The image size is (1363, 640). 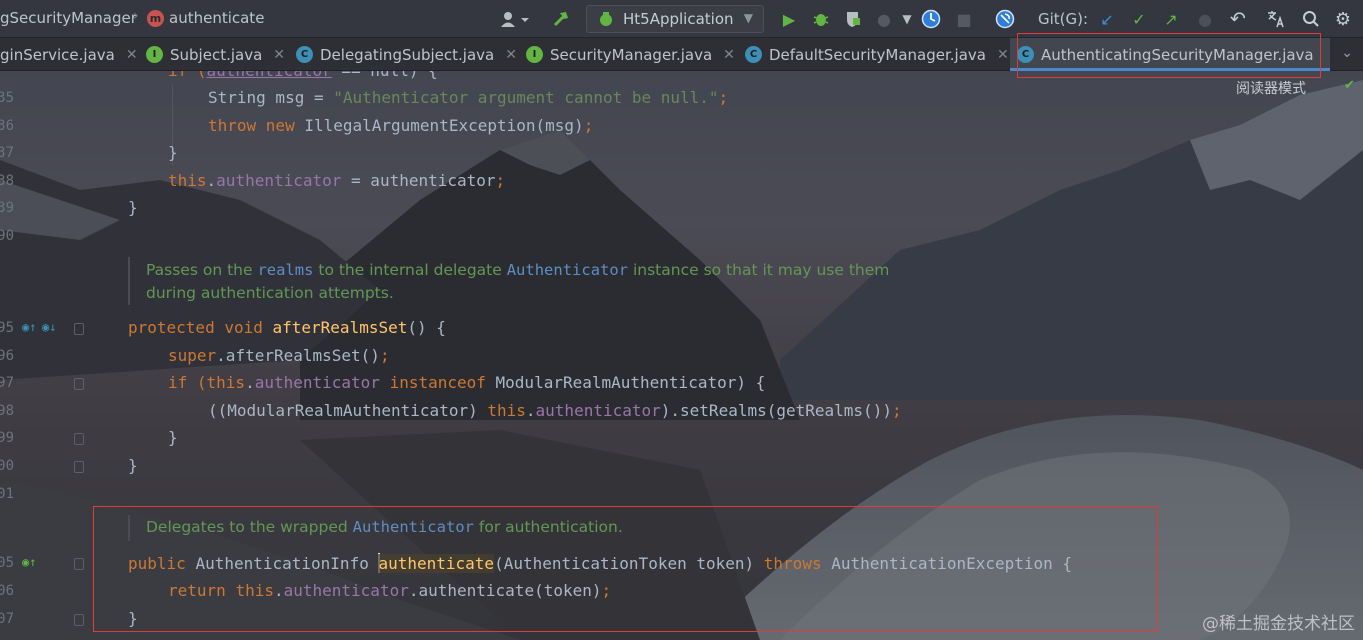 I want to click on translate-icon, so click(x=1276, y=19).